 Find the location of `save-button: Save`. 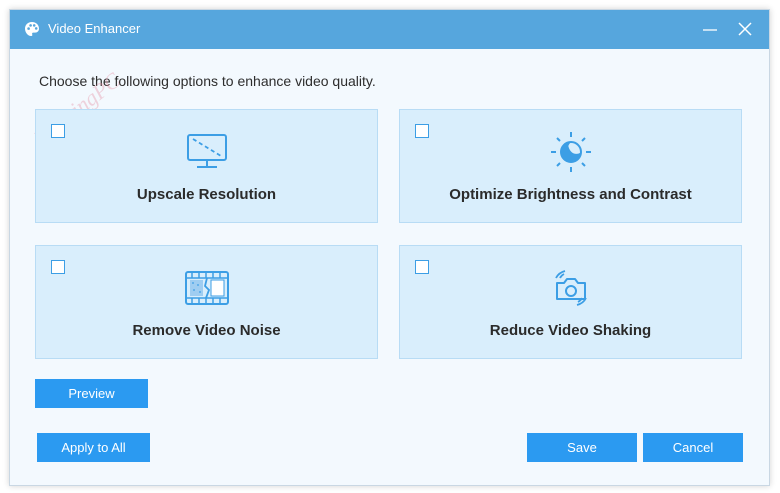

save-button: Save is located at coordinates (582, 447).